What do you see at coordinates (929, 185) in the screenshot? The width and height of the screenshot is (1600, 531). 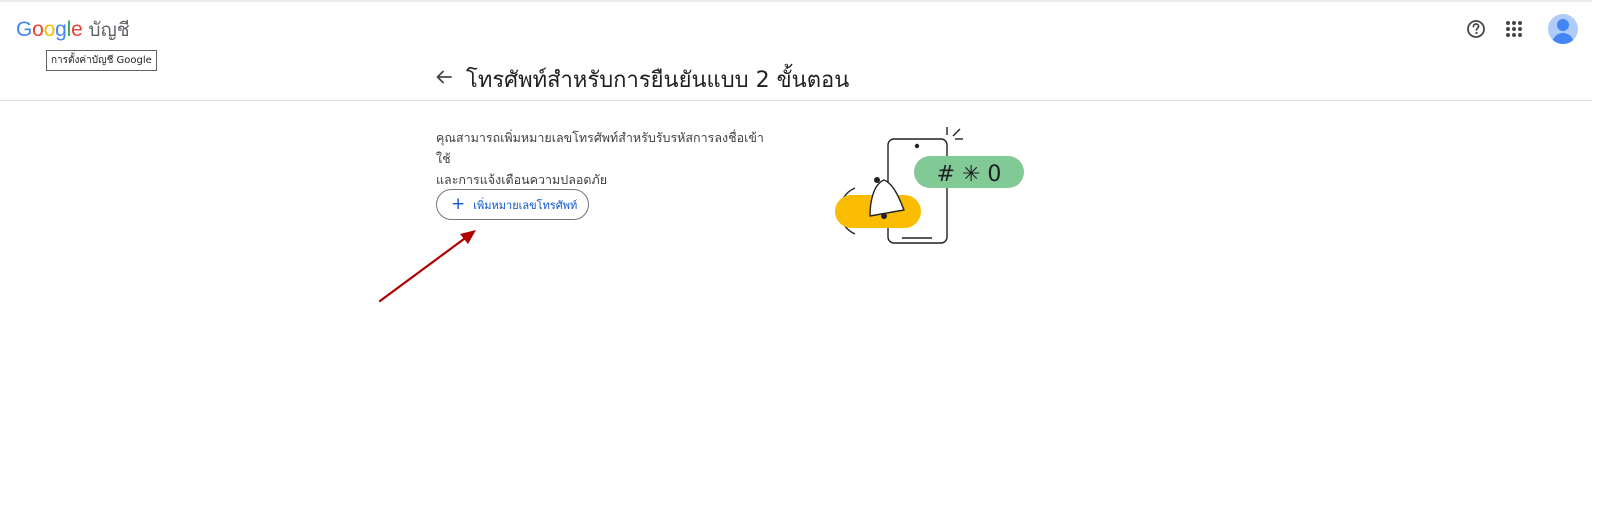 I see `phone-illustration: # ✳ 0` at bounding box center [929, 185].